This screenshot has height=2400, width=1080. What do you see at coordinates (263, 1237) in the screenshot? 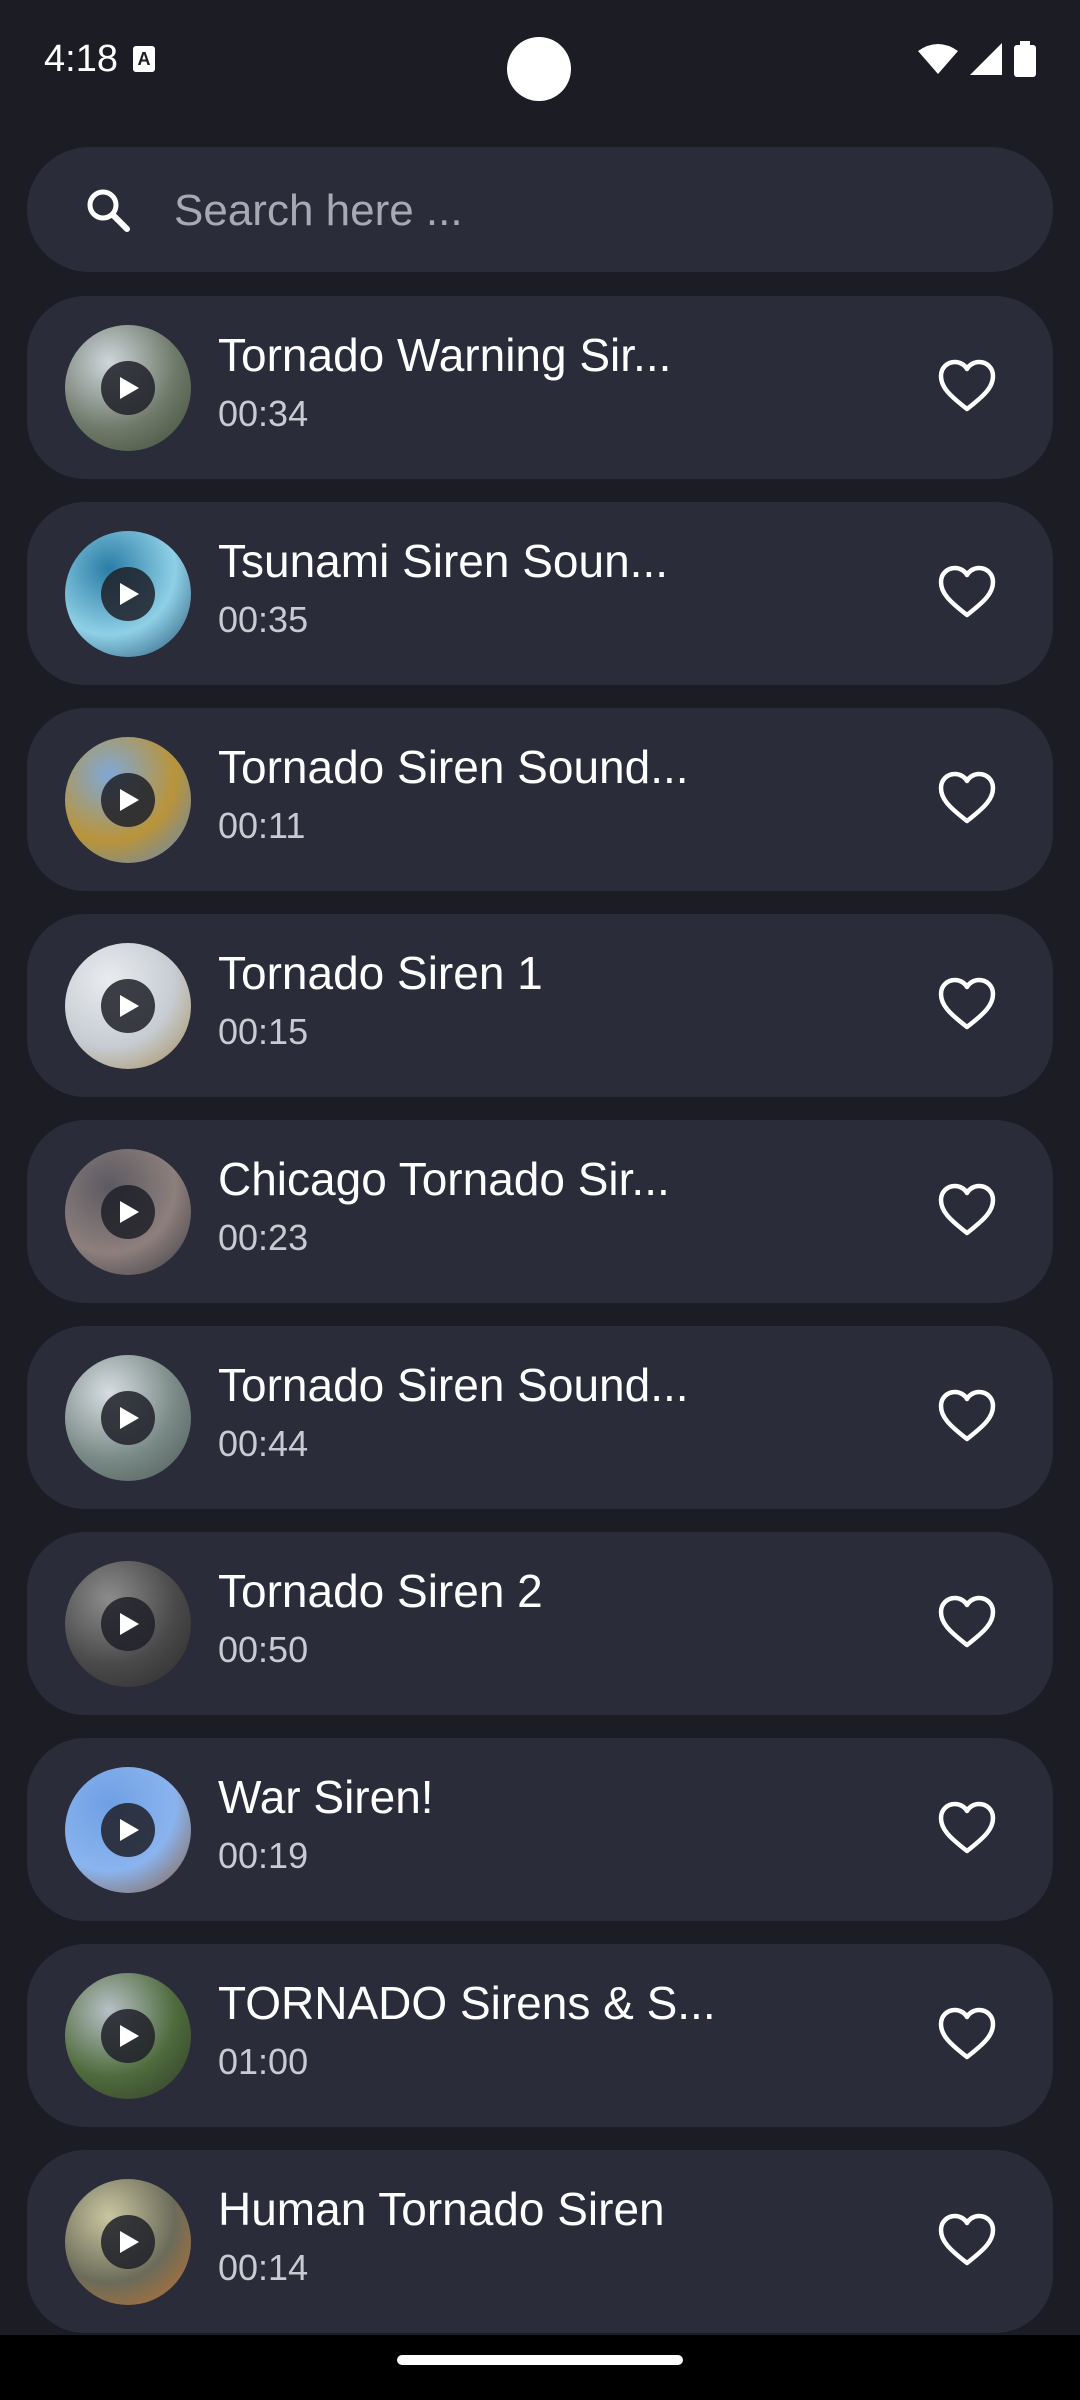
I see `track-duration: 00:23` at bounding box center [263, 1237].